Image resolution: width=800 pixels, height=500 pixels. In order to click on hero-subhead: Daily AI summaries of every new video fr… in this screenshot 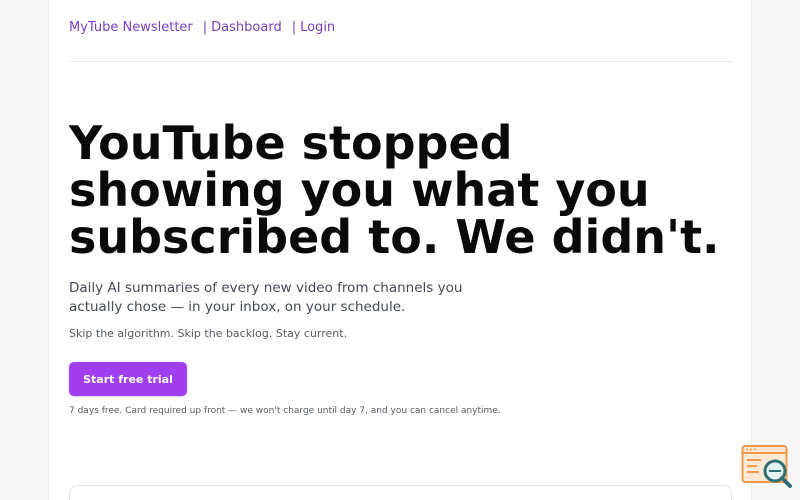, I will do `click(266, 297)`.